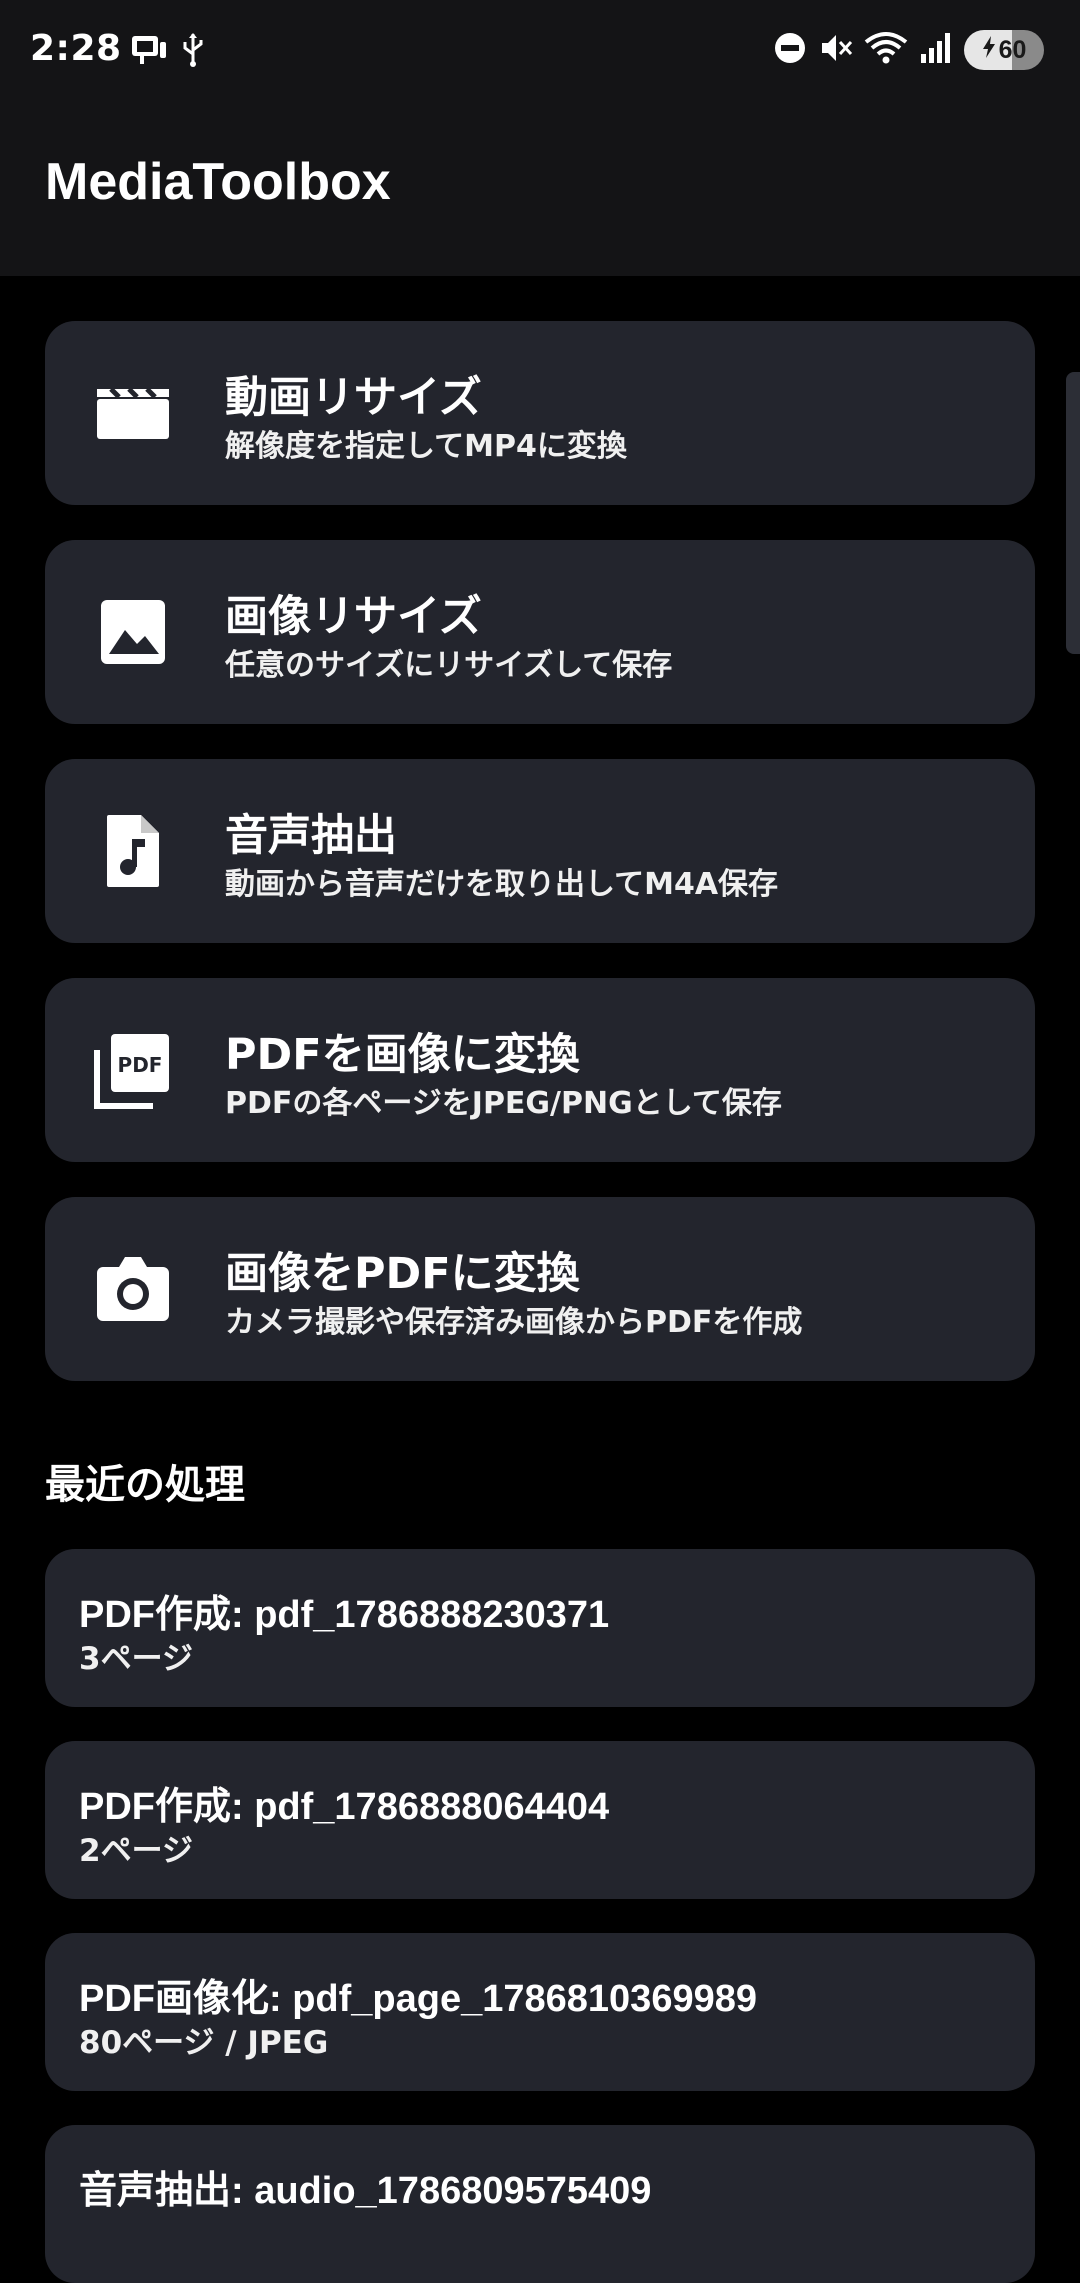  I want to click on tool-title: 画像リサイズ, so click(353, 617).